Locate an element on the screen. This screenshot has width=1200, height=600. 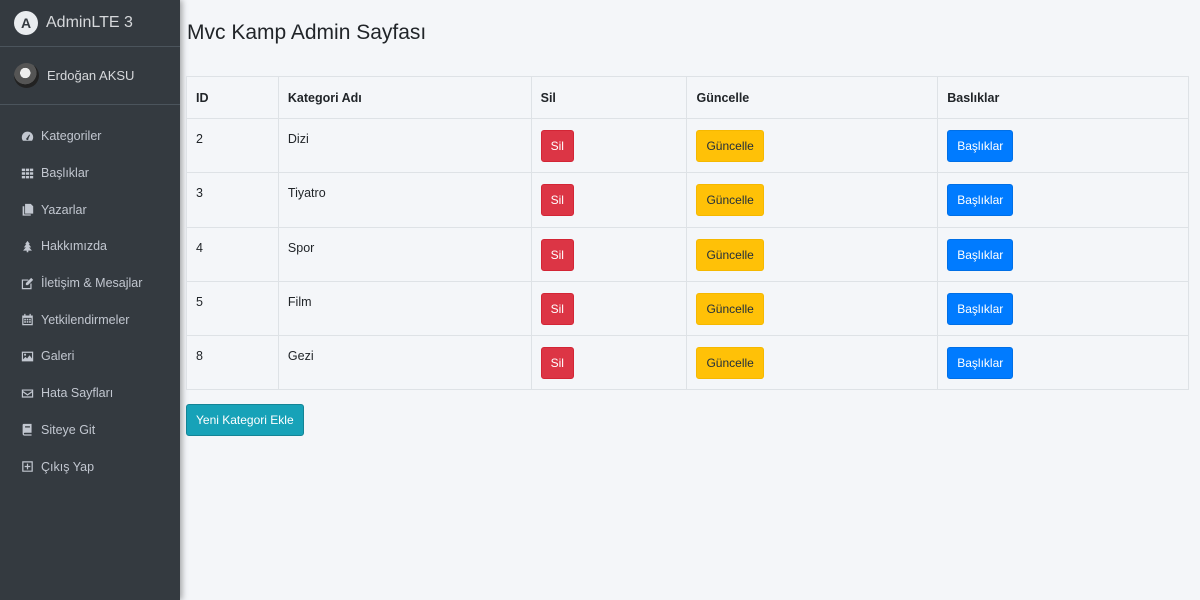
book-icon is located at coordinates (27, 430).